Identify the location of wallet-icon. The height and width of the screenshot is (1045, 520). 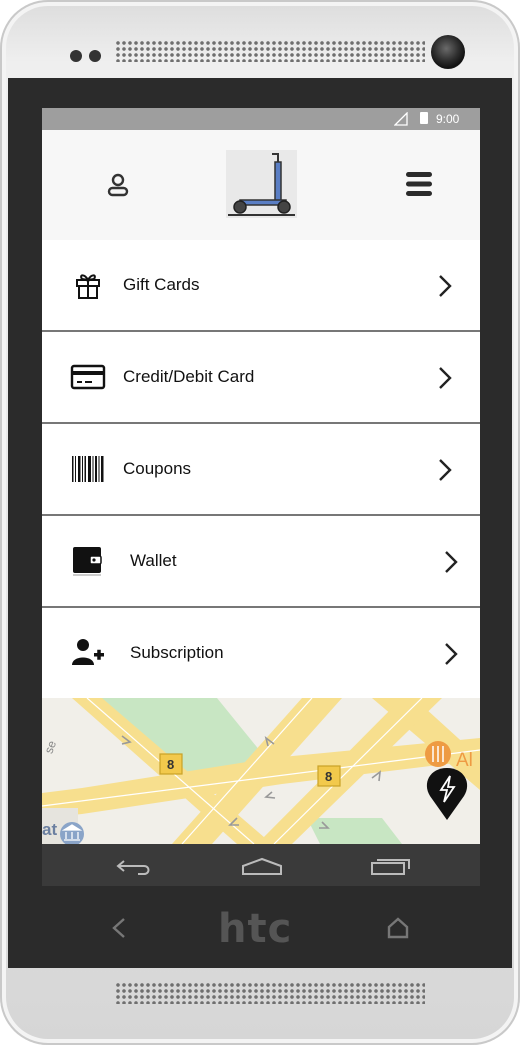
(87, 561).